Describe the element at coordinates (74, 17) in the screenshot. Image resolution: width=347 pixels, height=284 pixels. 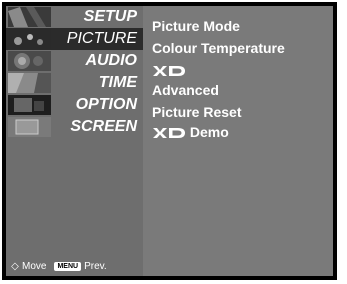
I see `menu-item-setup: SETUP` at that location.